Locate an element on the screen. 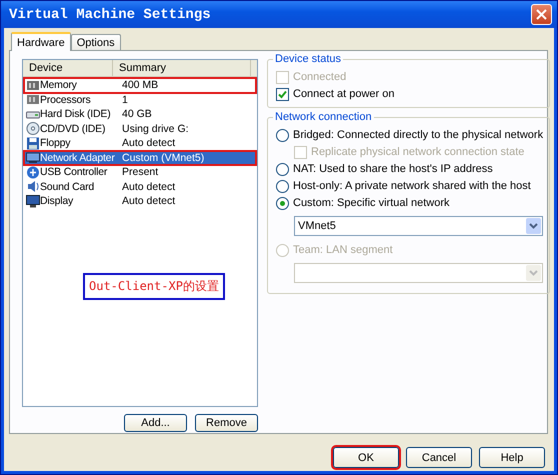  annotation-label: Out-Client-XP的设置 is located at coordinates (154, 286).